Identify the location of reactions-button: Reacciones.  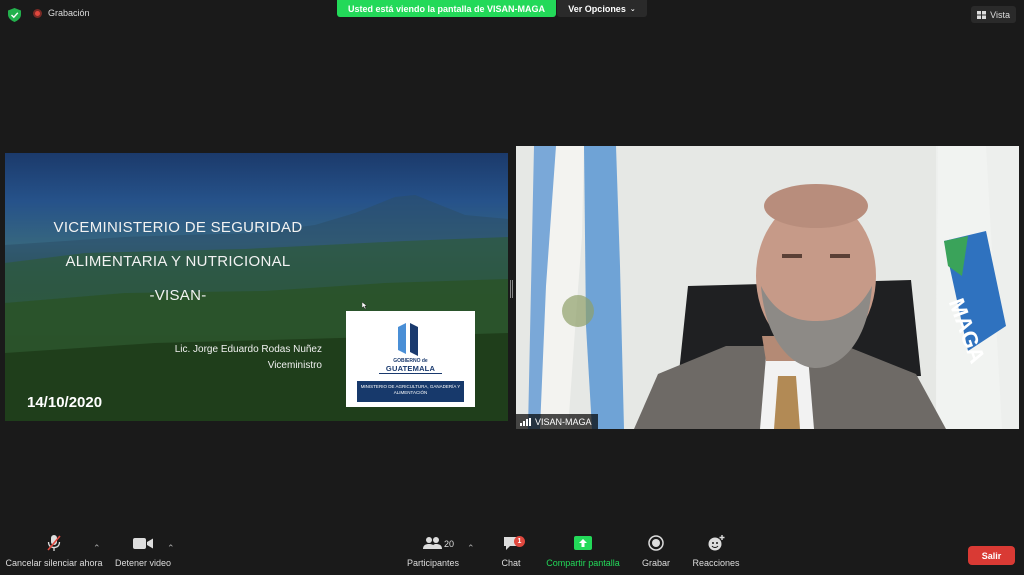
(716, 550).